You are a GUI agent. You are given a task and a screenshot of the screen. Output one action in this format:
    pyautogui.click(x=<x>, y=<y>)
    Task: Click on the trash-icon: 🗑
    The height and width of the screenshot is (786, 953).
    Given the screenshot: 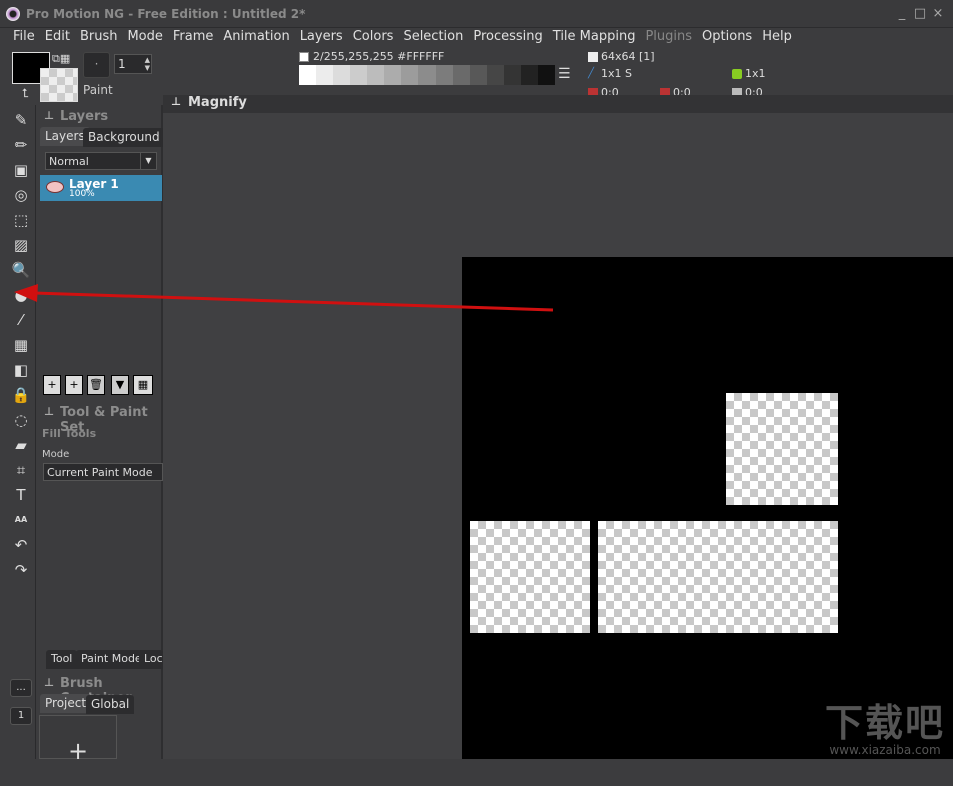 What is the action you would take?
    pyautogui.click(x=96, y=385)
    